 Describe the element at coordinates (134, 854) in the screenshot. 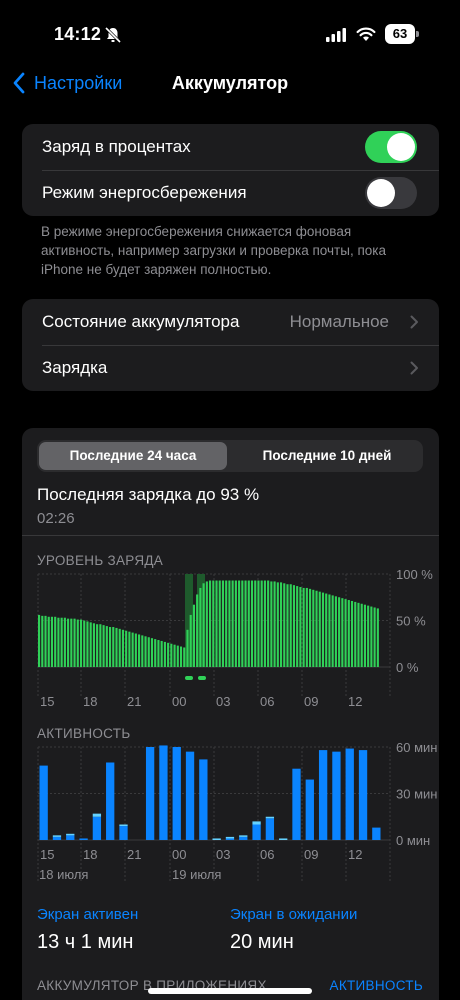

I see `activity-x-tick-label: 21` at that location.